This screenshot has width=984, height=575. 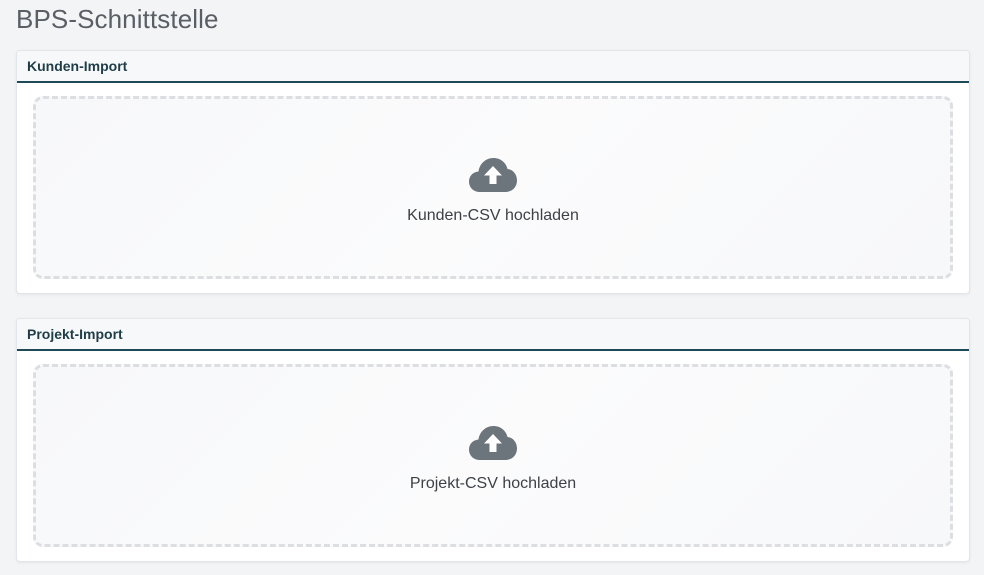 I want to click on upload-label: Kunden-CSV hochladen, so click(x=493, y=215).